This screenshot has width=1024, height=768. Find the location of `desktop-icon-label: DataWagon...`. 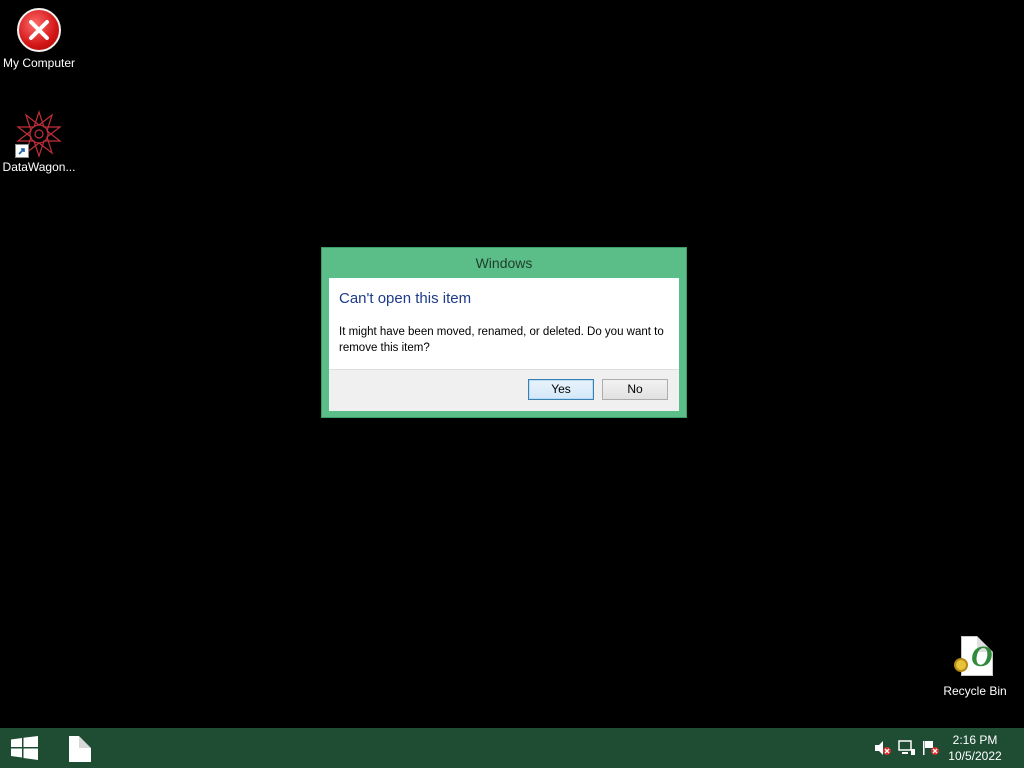

desktop-icon-label: DataWagon... is located at coordinates (39, 167).